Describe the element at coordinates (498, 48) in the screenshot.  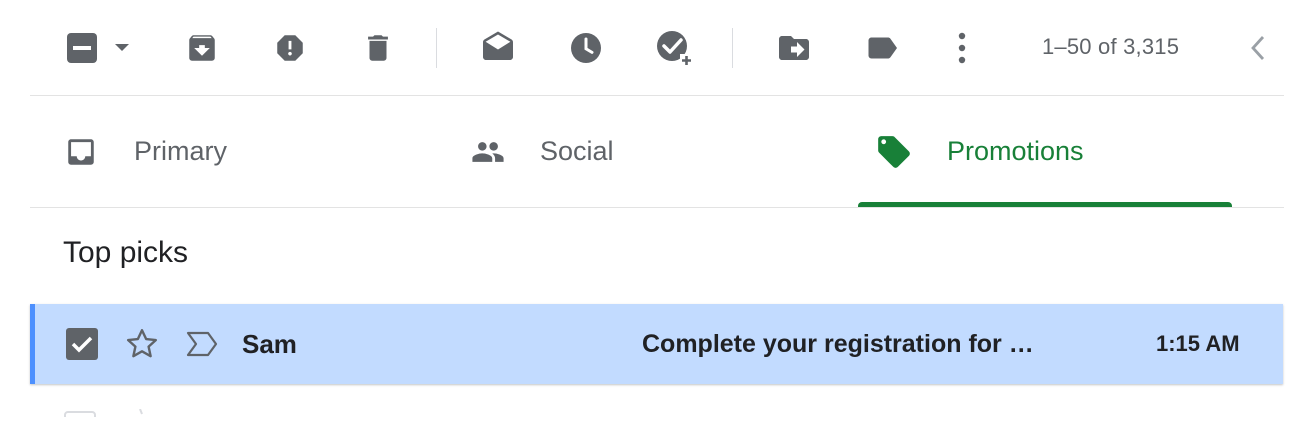
I see `mark-as-read-icon` at that location.